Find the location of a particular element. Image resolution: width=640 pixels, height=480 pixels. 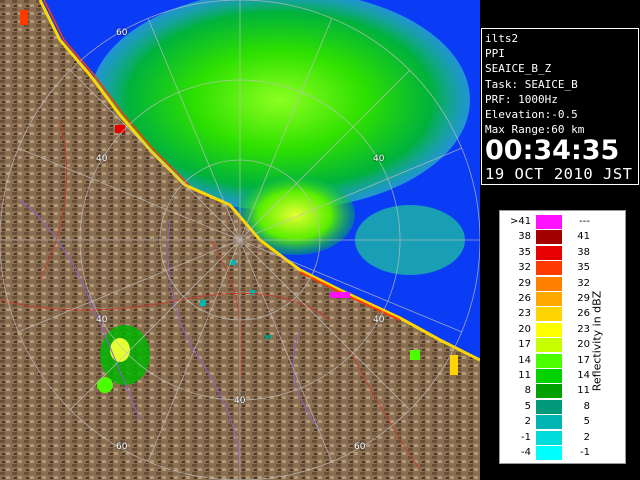

legend-high-value: 38 is located at coordinates (583, 252).